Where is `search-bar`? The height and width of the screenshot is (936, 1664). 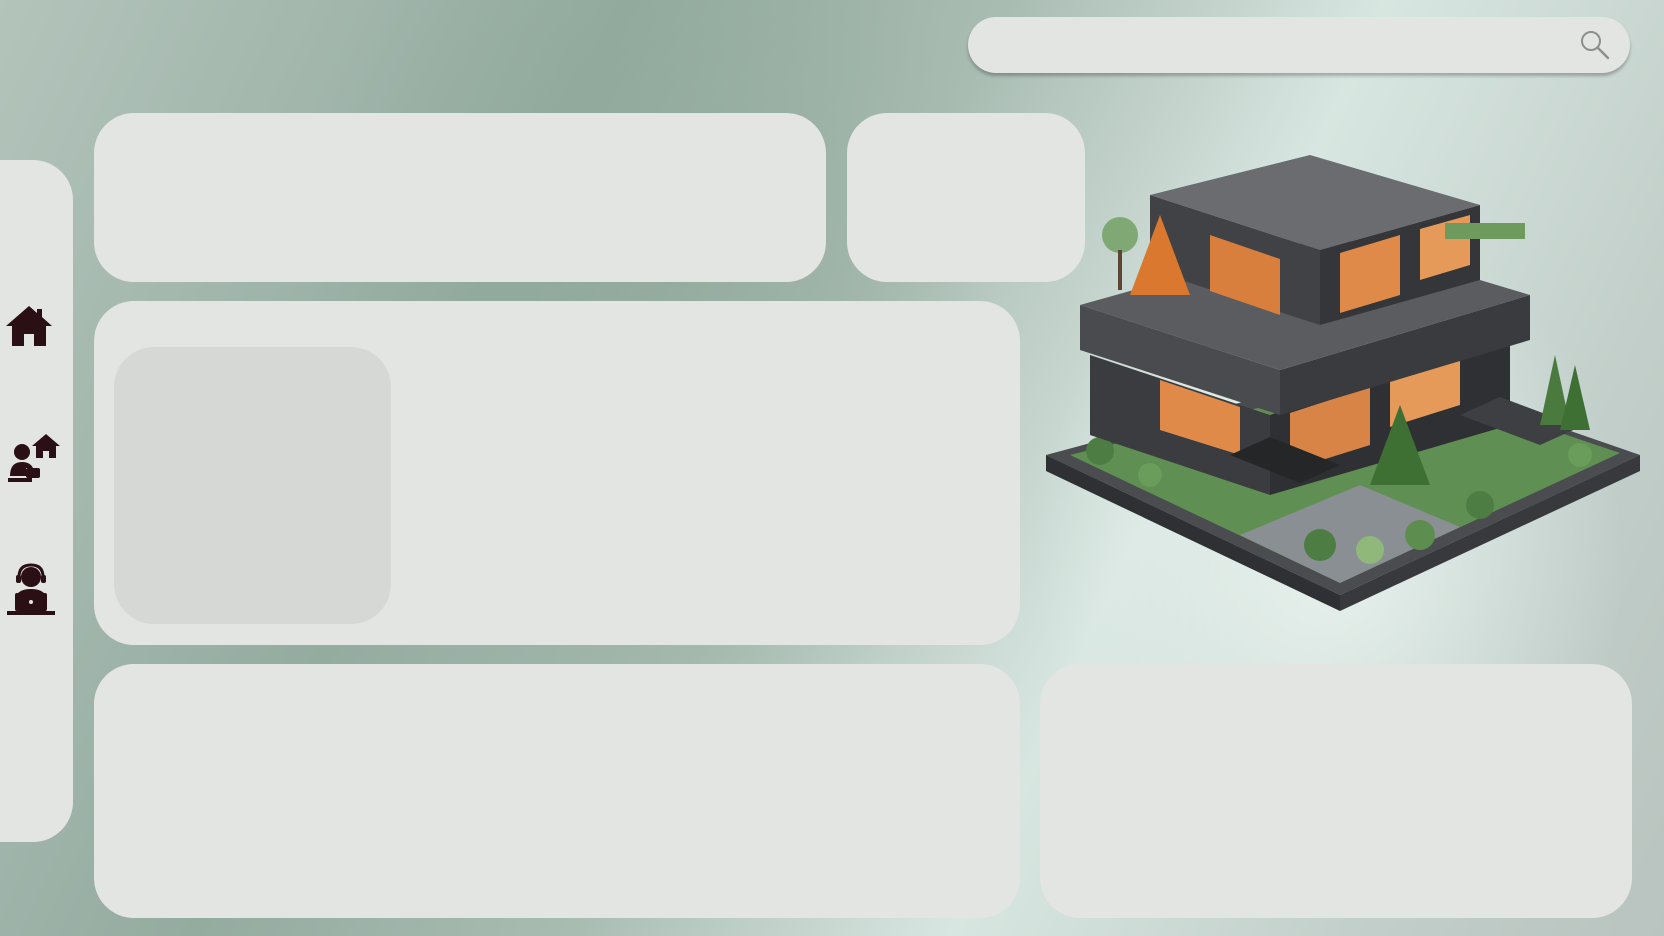
search-bar is located at coordinates (1299, 45).